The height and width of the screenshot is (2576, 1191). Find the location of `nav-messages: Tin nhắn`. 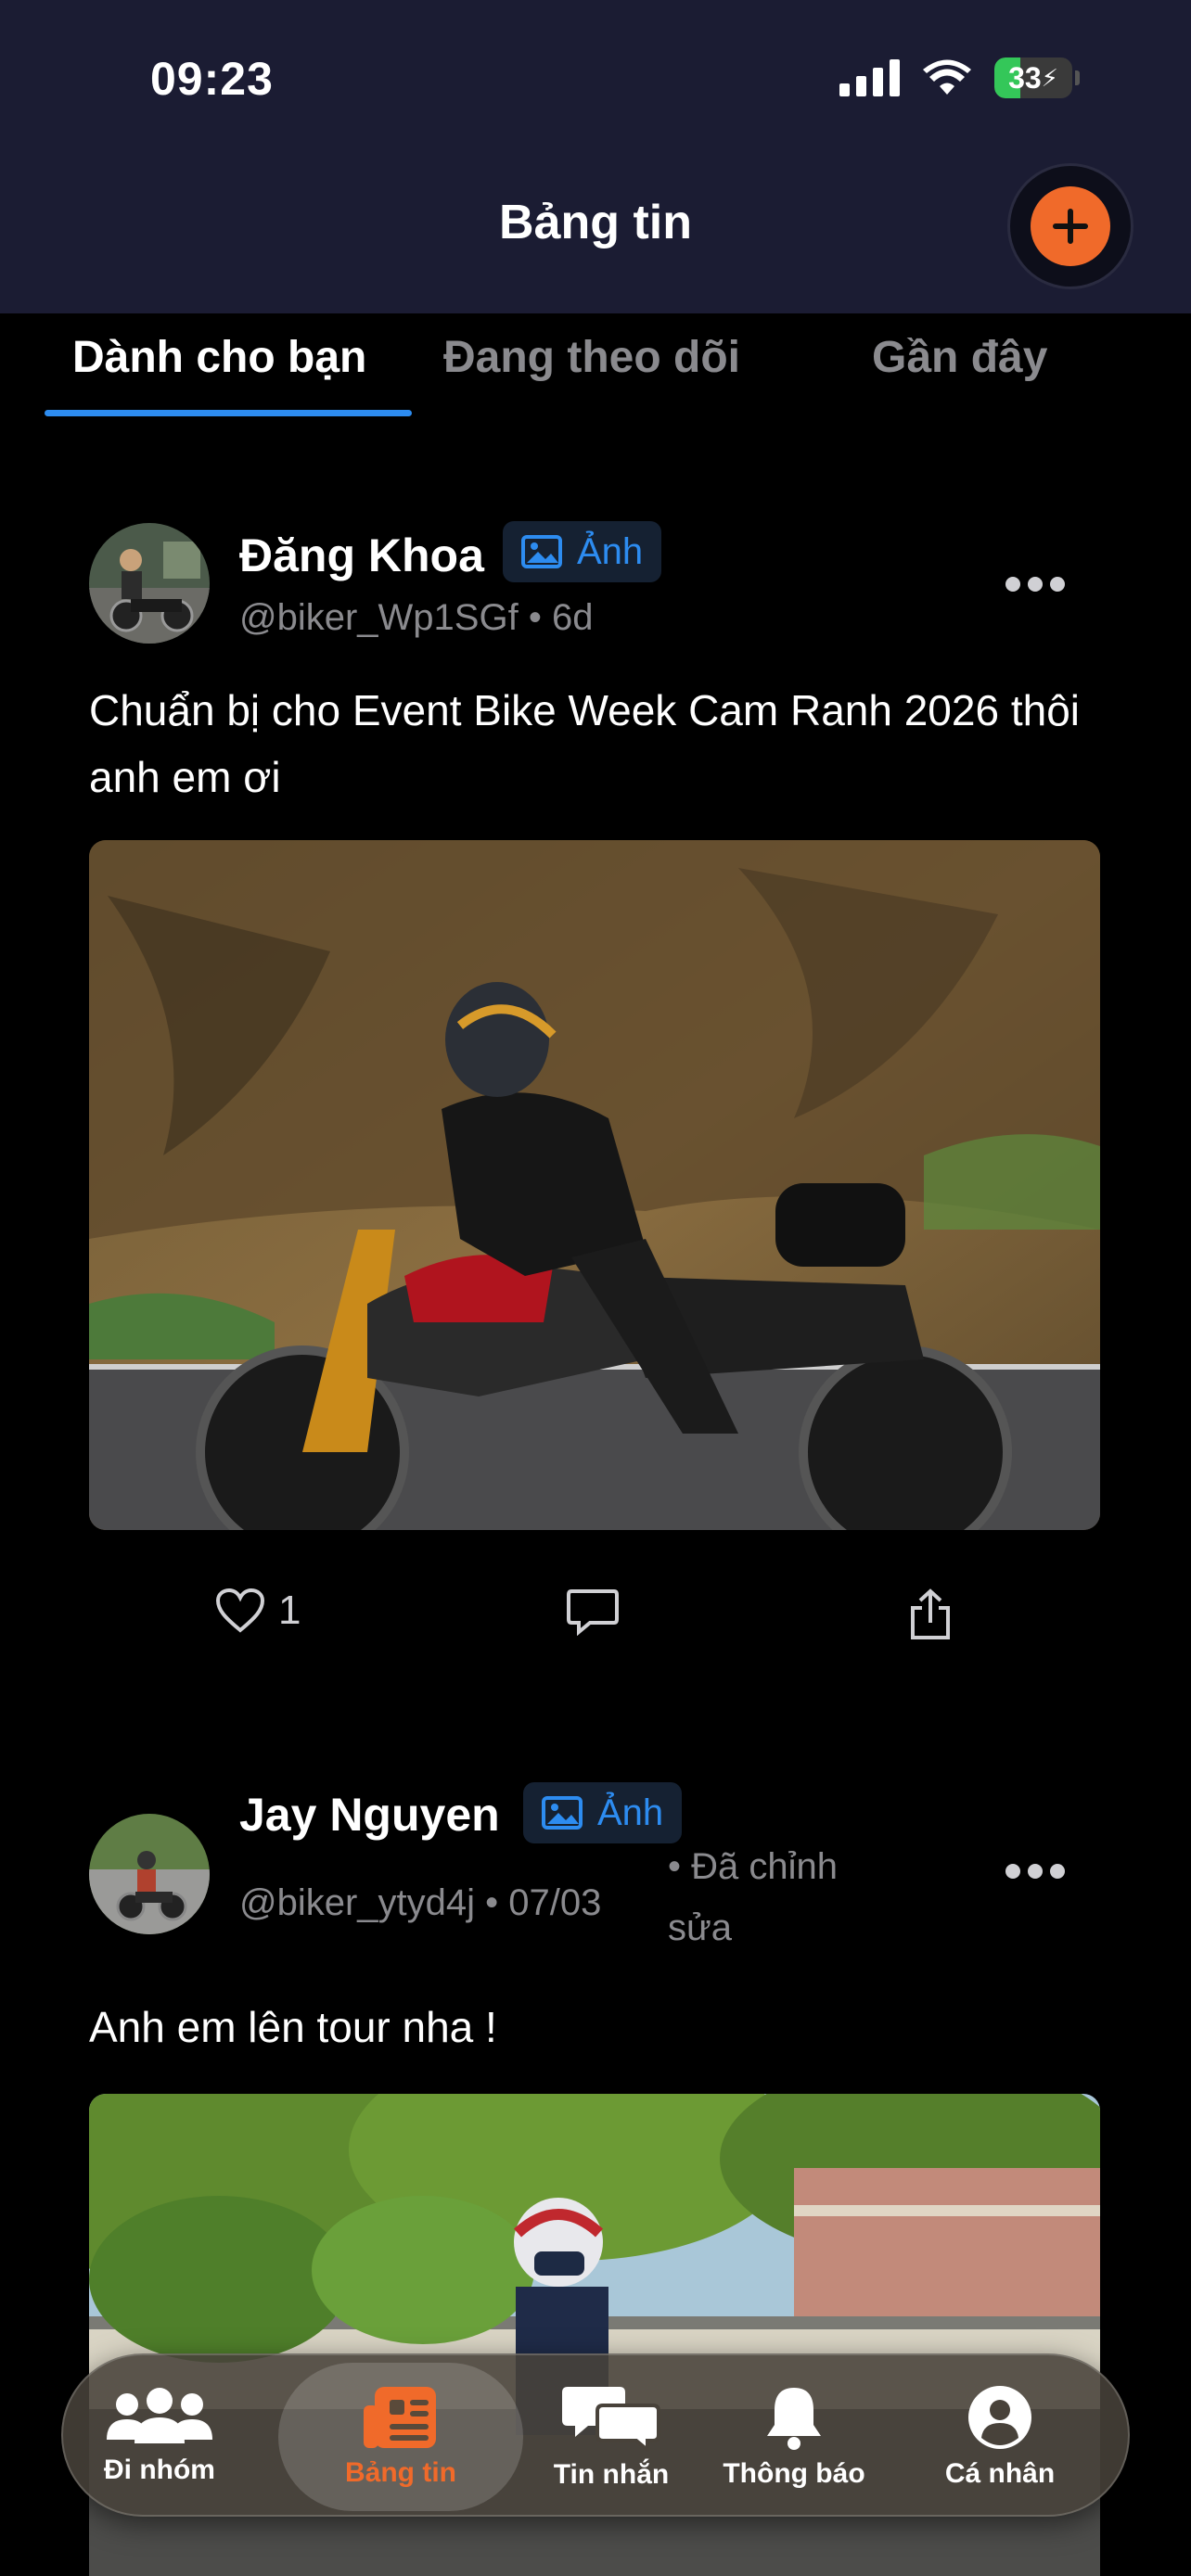

nav-messages: Tin nhắn is located at coordinates (611, 2437).